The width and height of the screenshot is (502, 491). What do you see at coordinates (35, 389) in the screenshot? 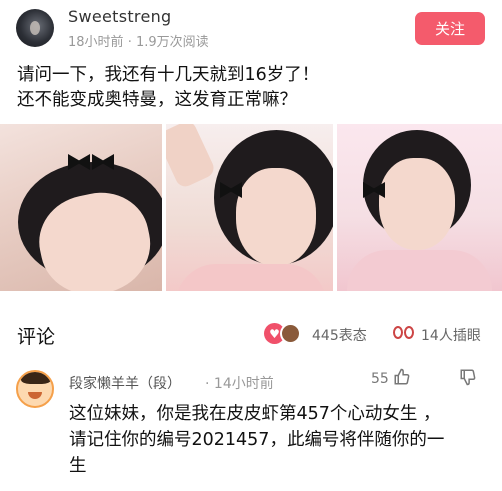
I see `commenter-avatar` at bounding box center [35, 389].